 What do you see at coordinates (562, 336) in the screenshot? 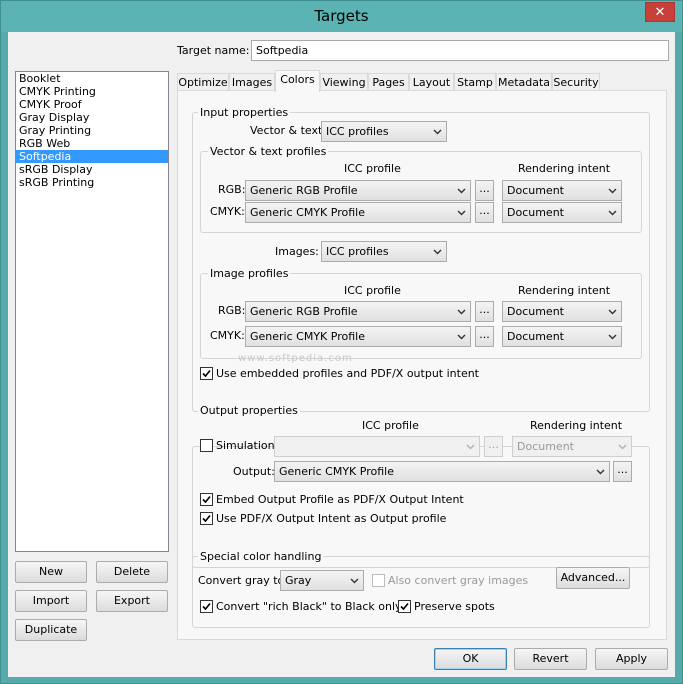
I see `image-cmyk-intent-select: Document` at bounding box center [562, 336].